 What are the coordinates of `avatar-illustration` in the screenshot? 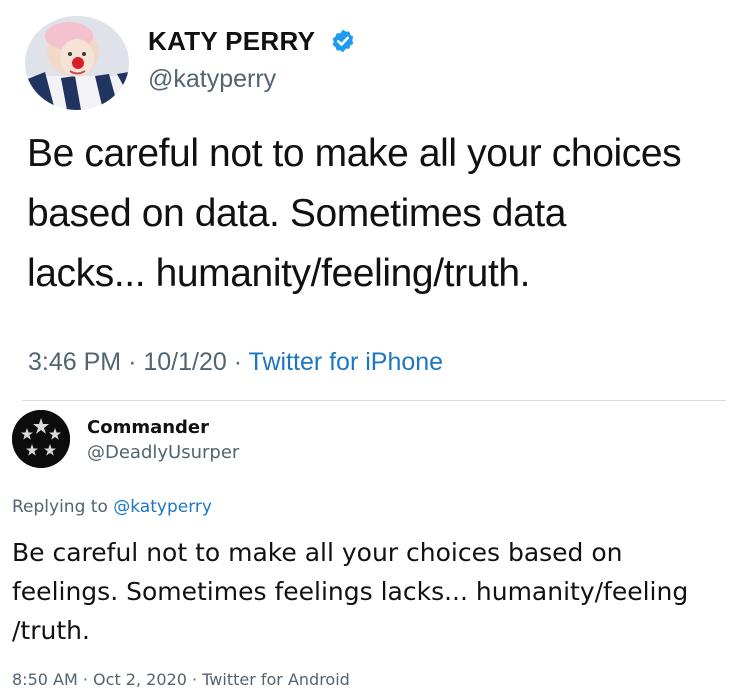 It's located at (77, 63).